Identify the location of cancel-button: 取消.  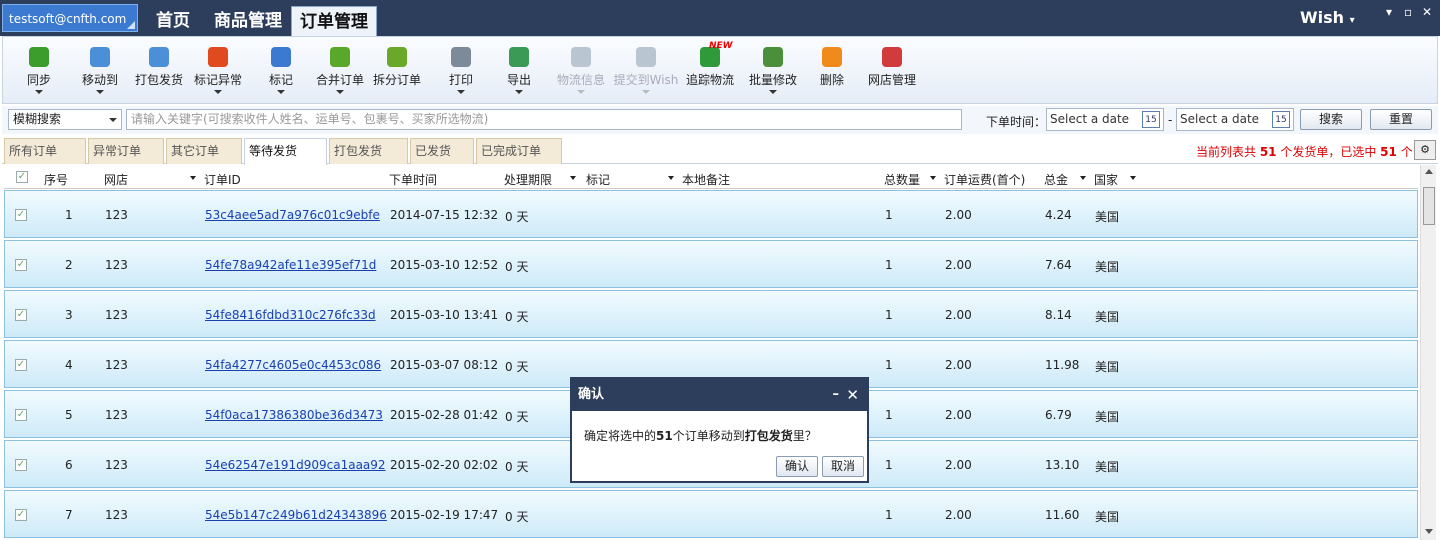
(843, 466).